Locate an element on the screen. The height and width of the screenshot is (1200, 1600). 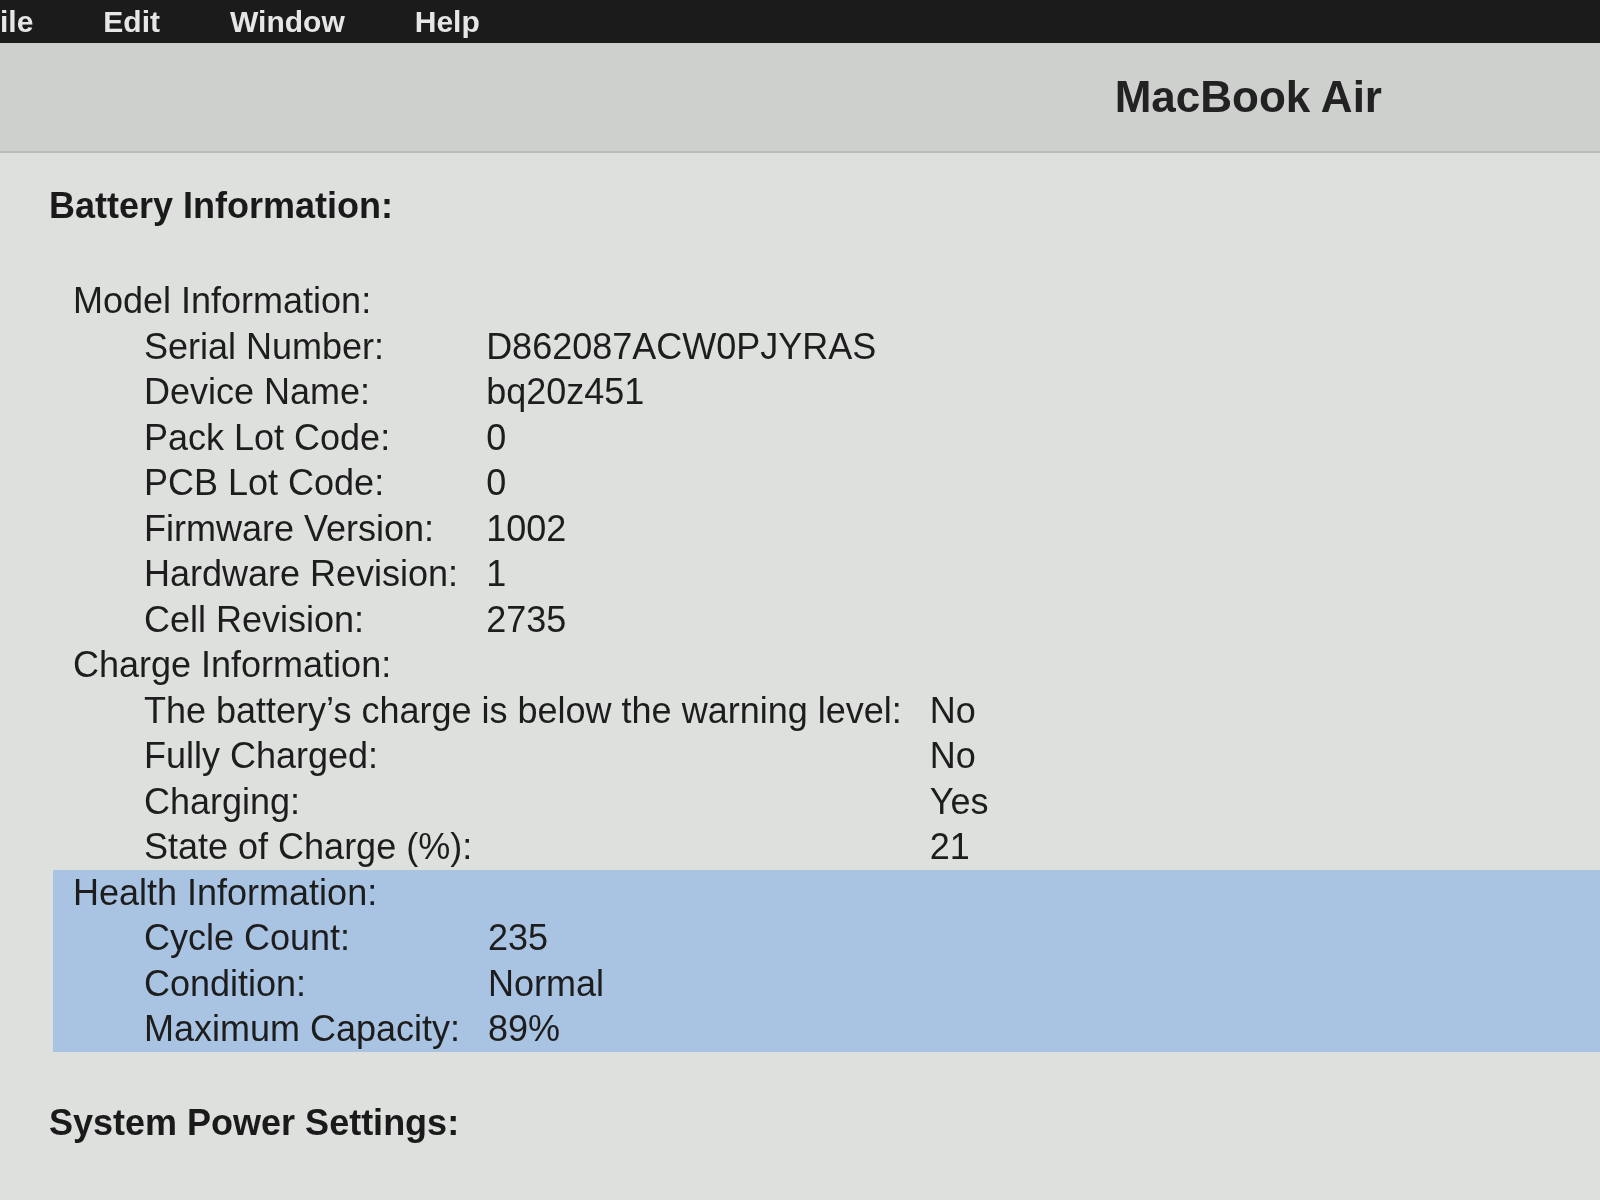
field-value: 2735 is located at coordinates (527, 619).